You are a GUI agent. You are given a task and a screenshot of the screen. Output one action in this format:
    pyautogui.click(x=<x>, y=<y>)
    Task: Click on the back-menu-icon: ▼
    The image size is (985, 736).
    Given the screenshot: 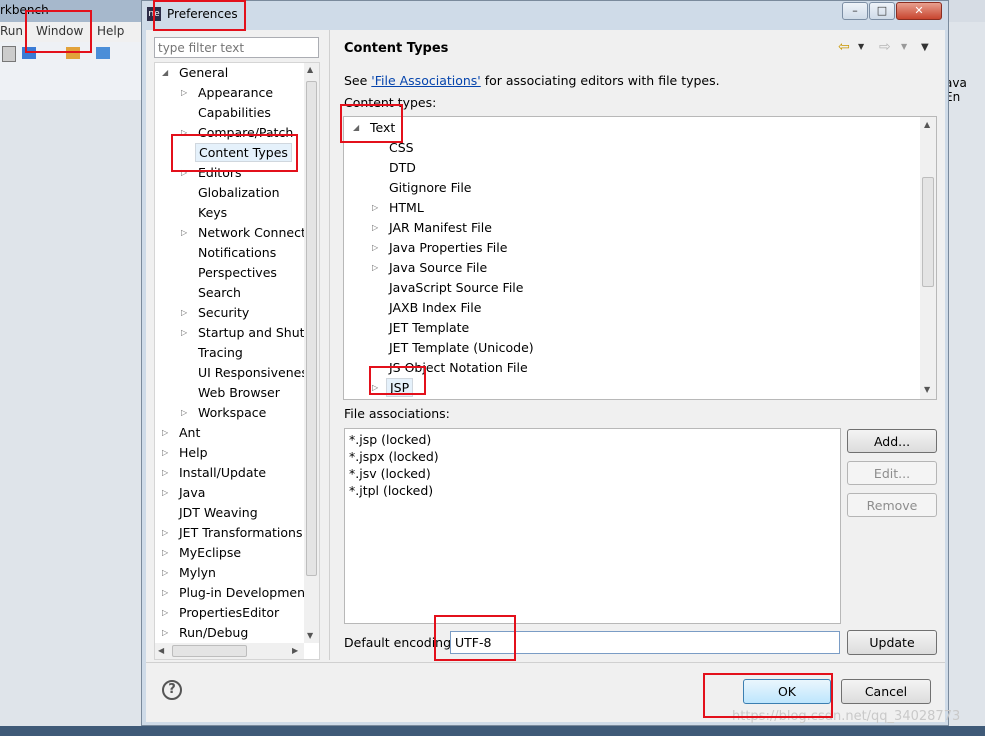 What is the action you would take?
    pyautogui.click(x=861, y=46)
    